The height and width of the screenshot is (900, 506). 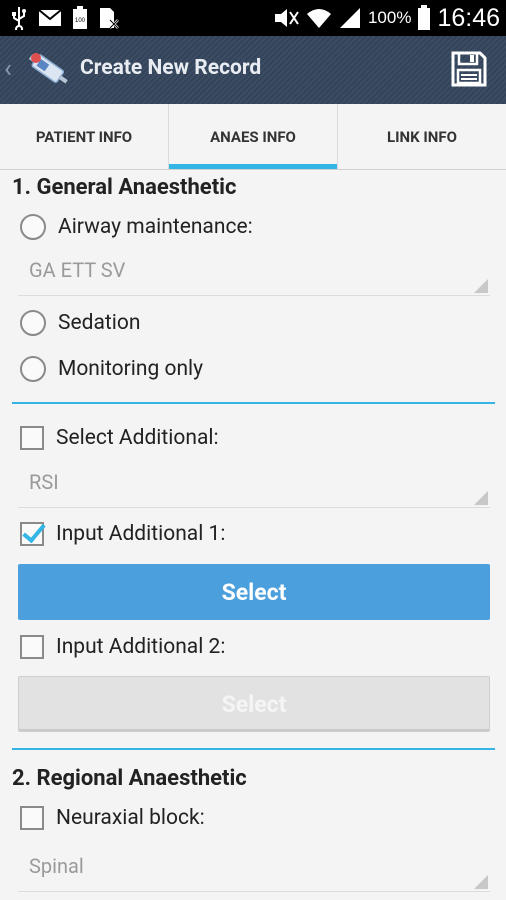 I want to click on input-additional-2-option: Input Additional 2:, so click(x=122, y=647).